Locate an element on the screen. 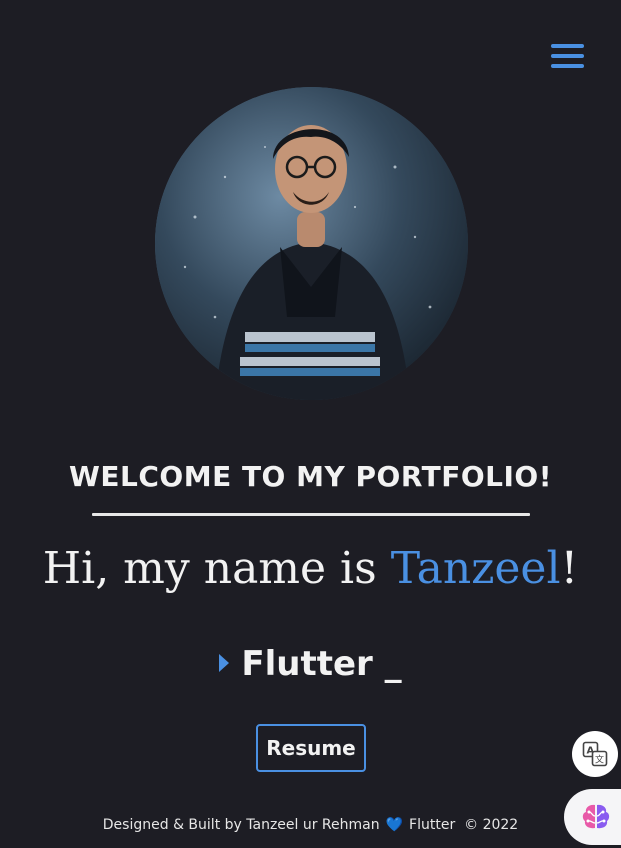  caret-right-icon is located at coordinates (224, 662).